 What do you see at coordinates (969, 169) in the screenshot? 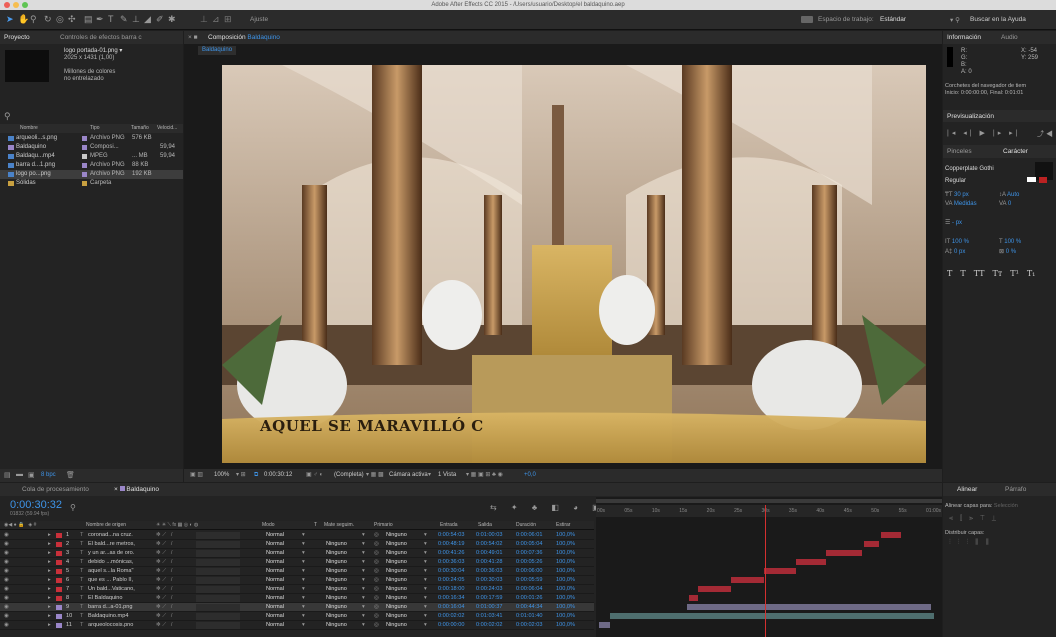
I see `font-family-select: Copperplate Gothi` at bounding box center [969, 169].